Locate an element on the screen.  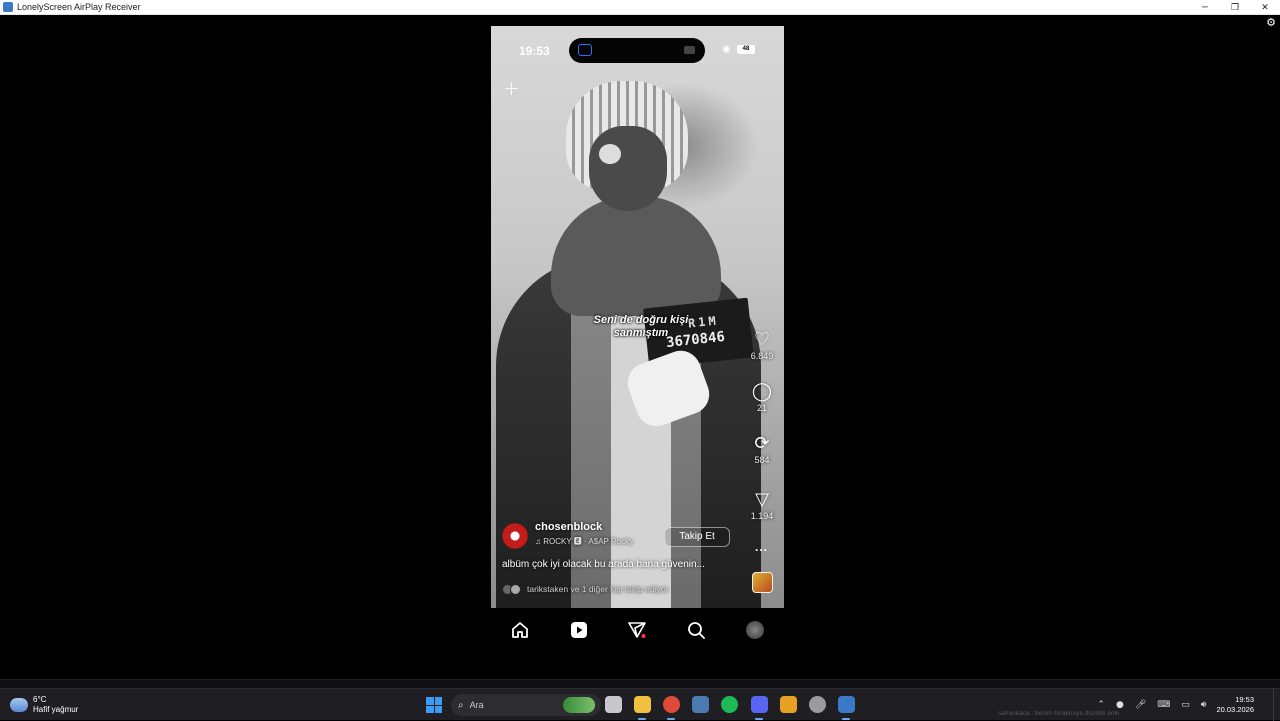
weather-text: 6°C Hafif yağmur is located at coordinates (55, 705).